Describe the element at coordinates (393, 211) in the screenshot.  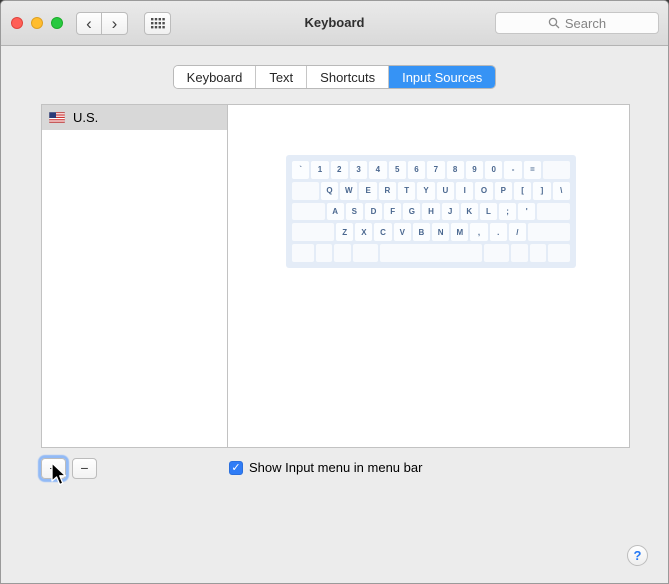
I see `kb-key: F` at that location.